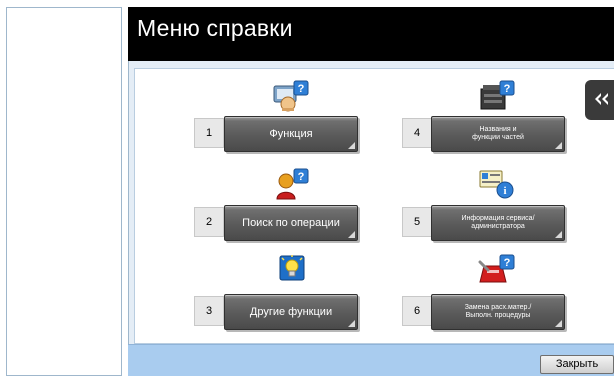  Describe the element at coordinates (497, 184) in the screenshot. I see `service-admin-info-icon: i` at that location.